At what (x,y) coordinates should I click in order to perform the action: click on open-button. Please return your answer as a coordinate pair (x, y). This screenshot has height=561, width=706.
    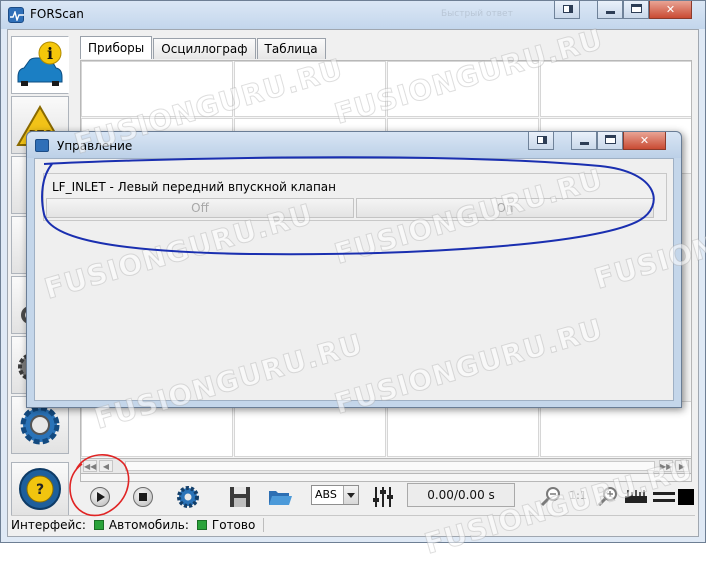
    Looking at the image, I should click on (279, 496).